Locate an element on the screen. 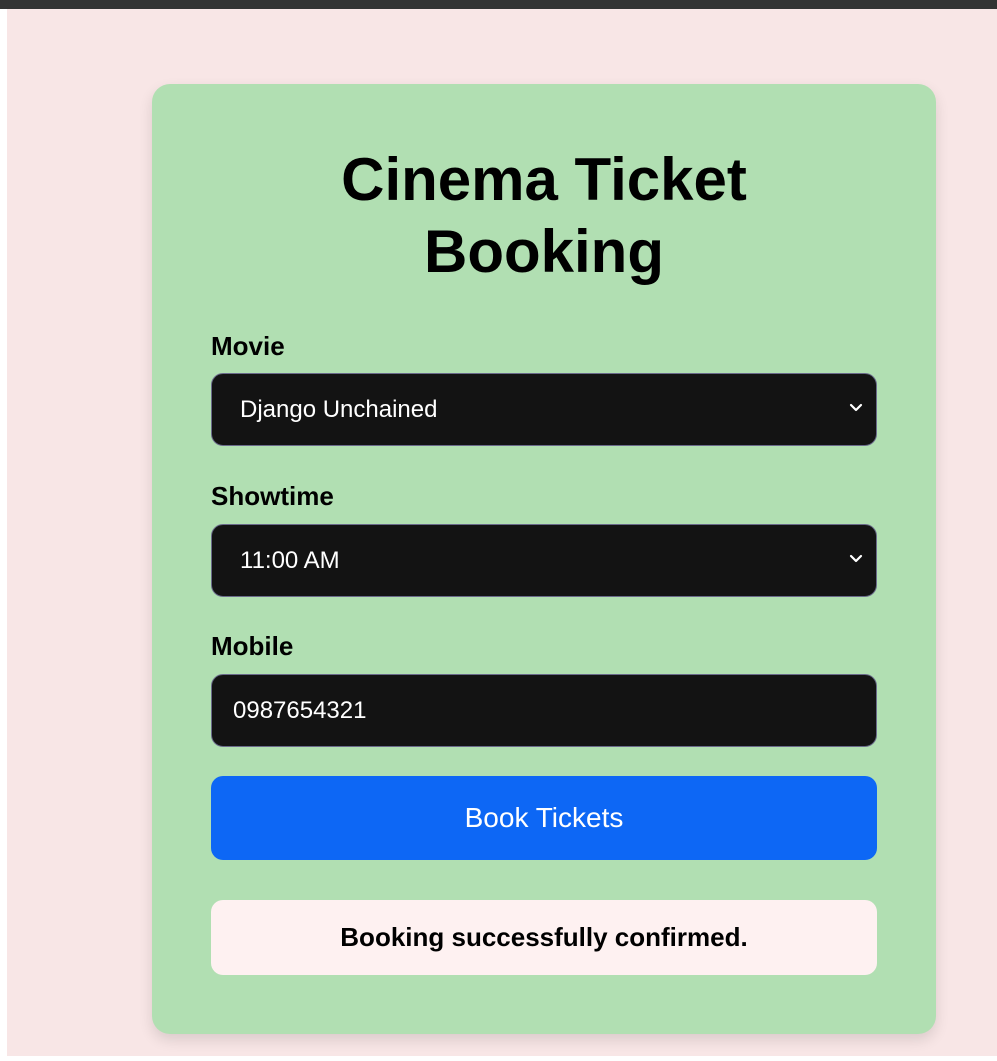  title-line-1: Cinema Ticket is located at coordinates (544, 179).